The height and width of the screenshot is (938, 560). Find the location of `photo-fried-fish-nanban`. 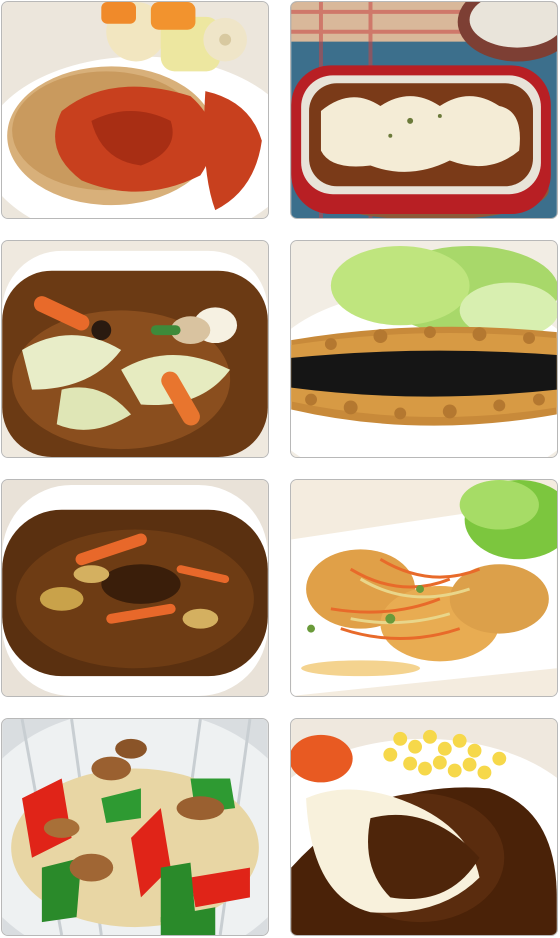

photo-fried-fish-nanban is located at coordinates (424, 588).